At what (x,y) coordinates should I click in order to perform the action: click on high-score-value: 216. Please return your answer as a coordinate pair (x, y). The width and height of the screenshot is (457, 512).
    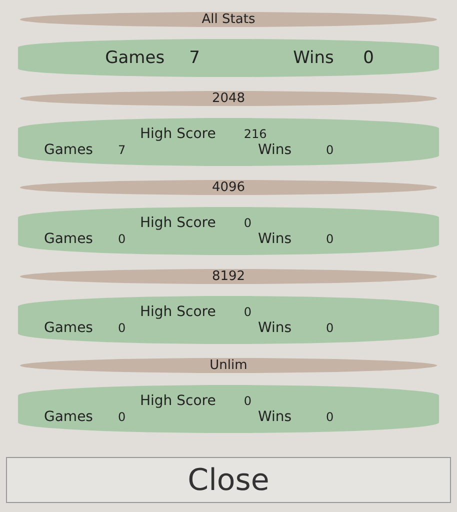
    Looking at the image, I should click on (255, 134).